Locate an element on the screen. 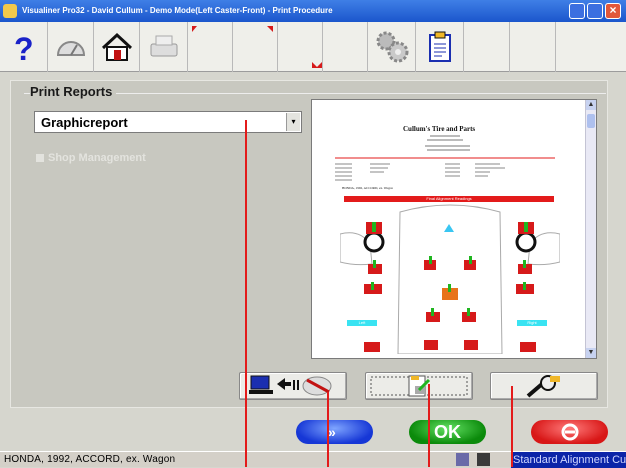  status-mode: Standard Alignment Cust is located at coordinates (568, 460).